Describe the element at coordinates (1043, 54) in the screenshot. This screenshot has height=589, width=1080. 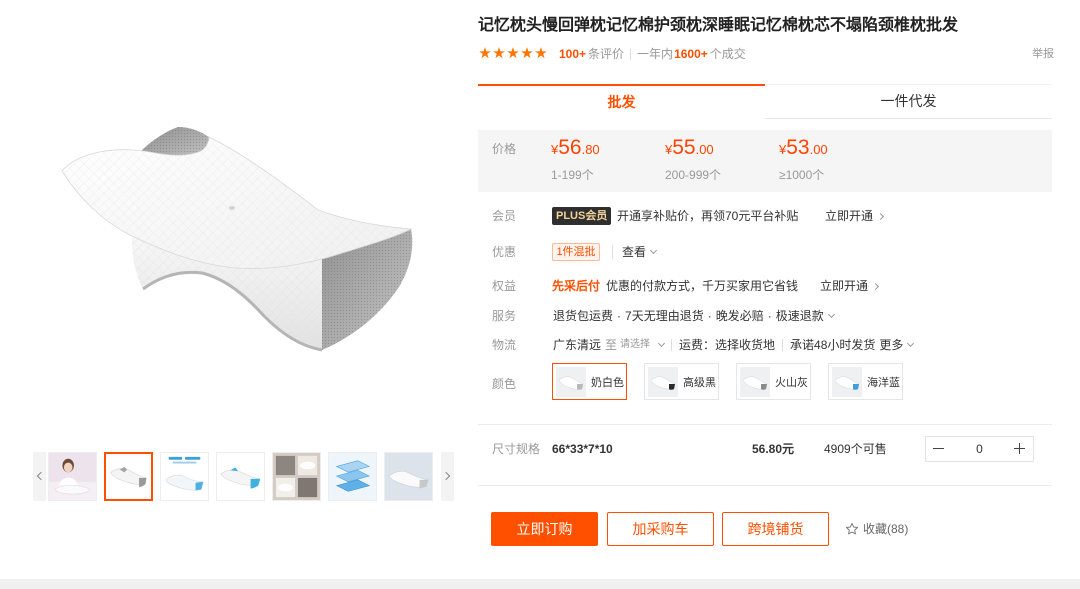
I see `report-link: 举报` at that location.